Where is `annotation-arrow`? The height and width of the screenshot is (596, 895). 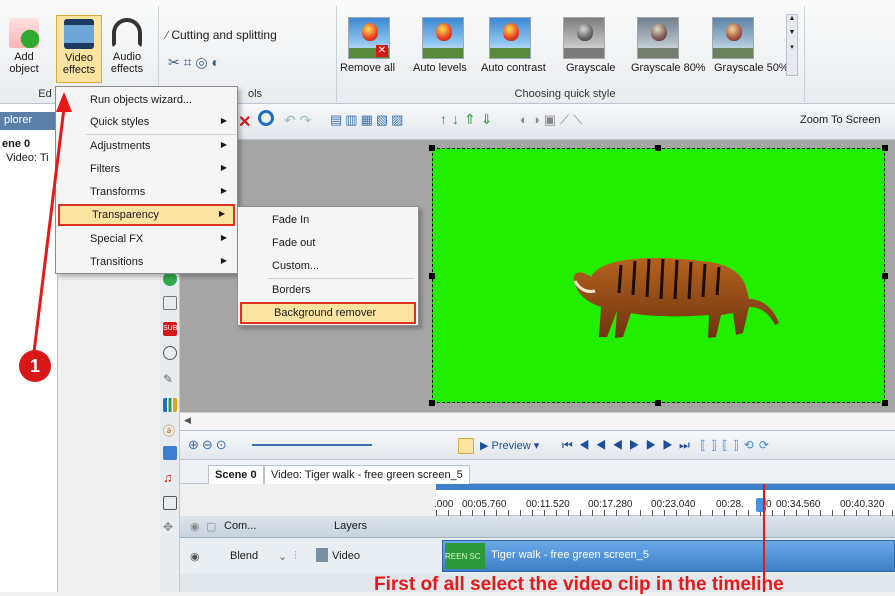
annotation-arrow is located at coordinates (52, 222).